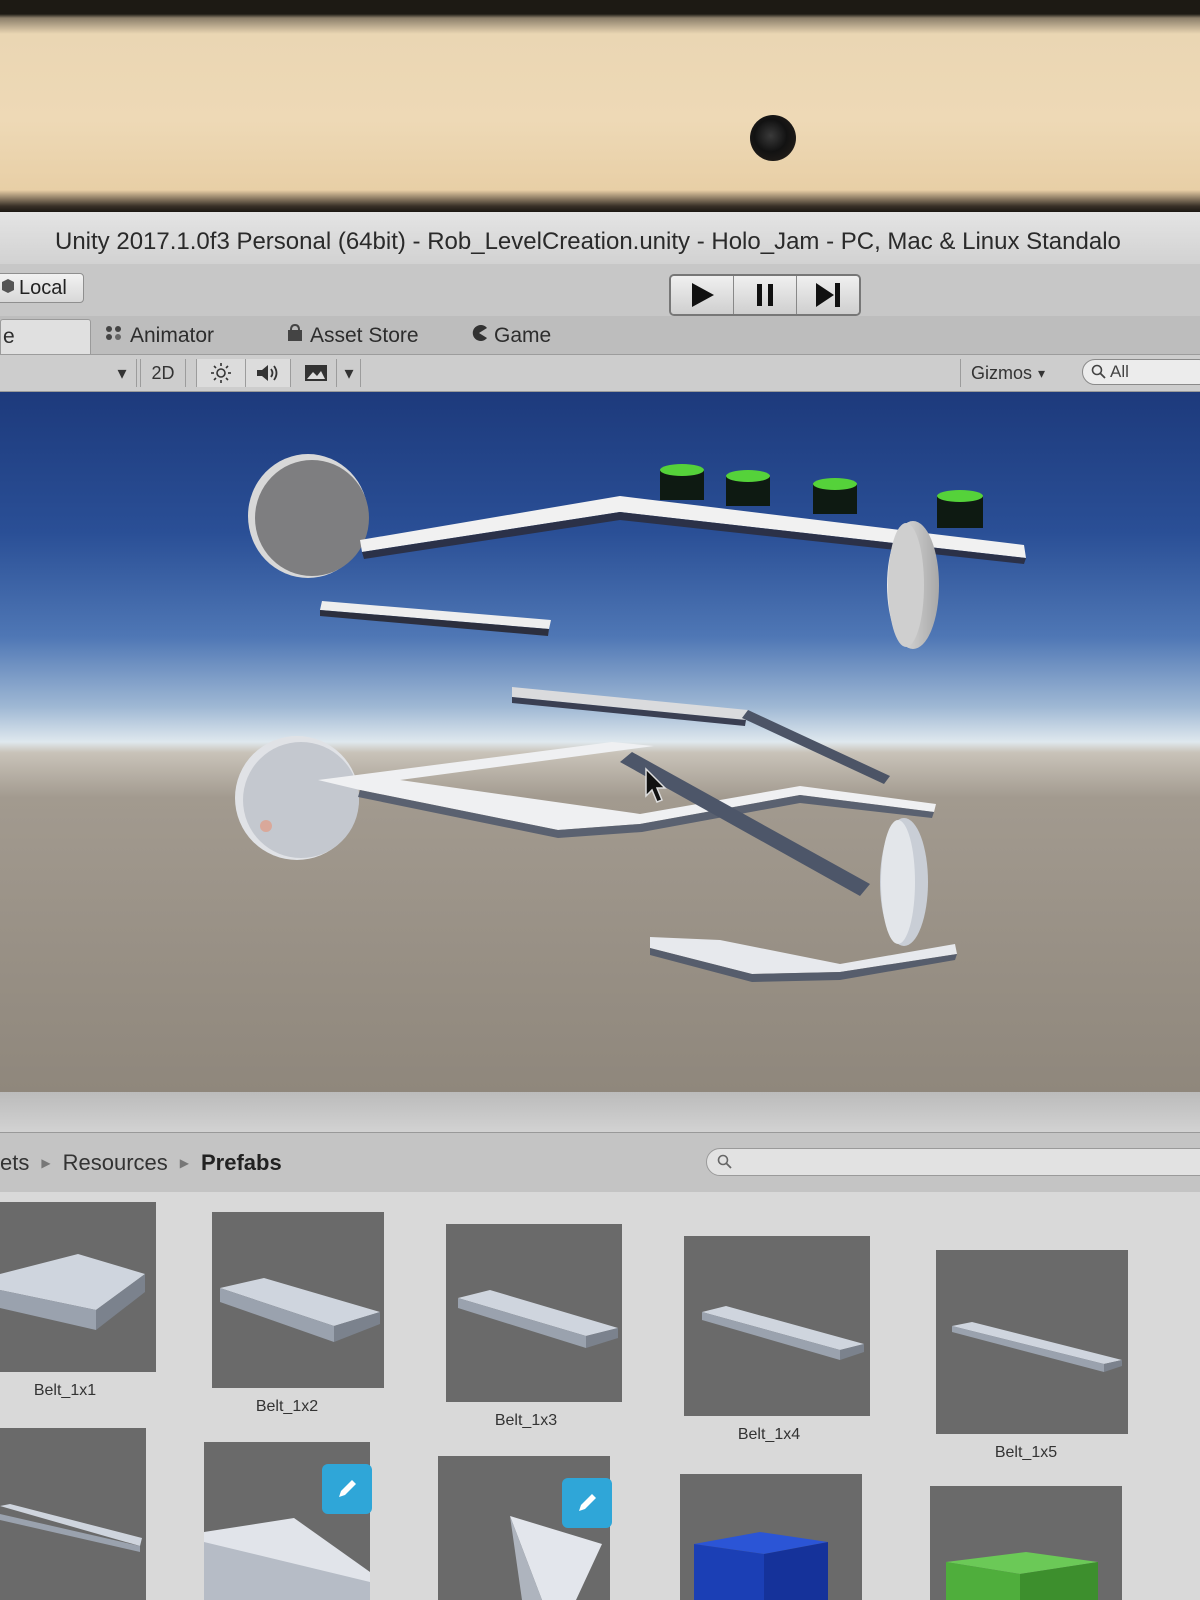 The width and height of the screenshot is (1200, 1600). I want to click on speaker-icon, so click(267, 373).